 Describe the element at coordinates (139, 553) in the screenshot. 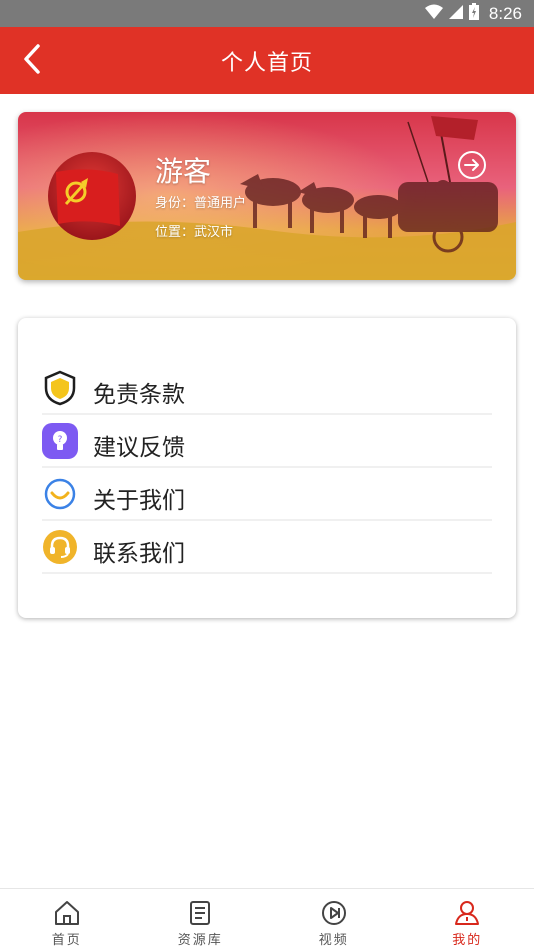

I see `menu-item-label: 联系我们` at that location.